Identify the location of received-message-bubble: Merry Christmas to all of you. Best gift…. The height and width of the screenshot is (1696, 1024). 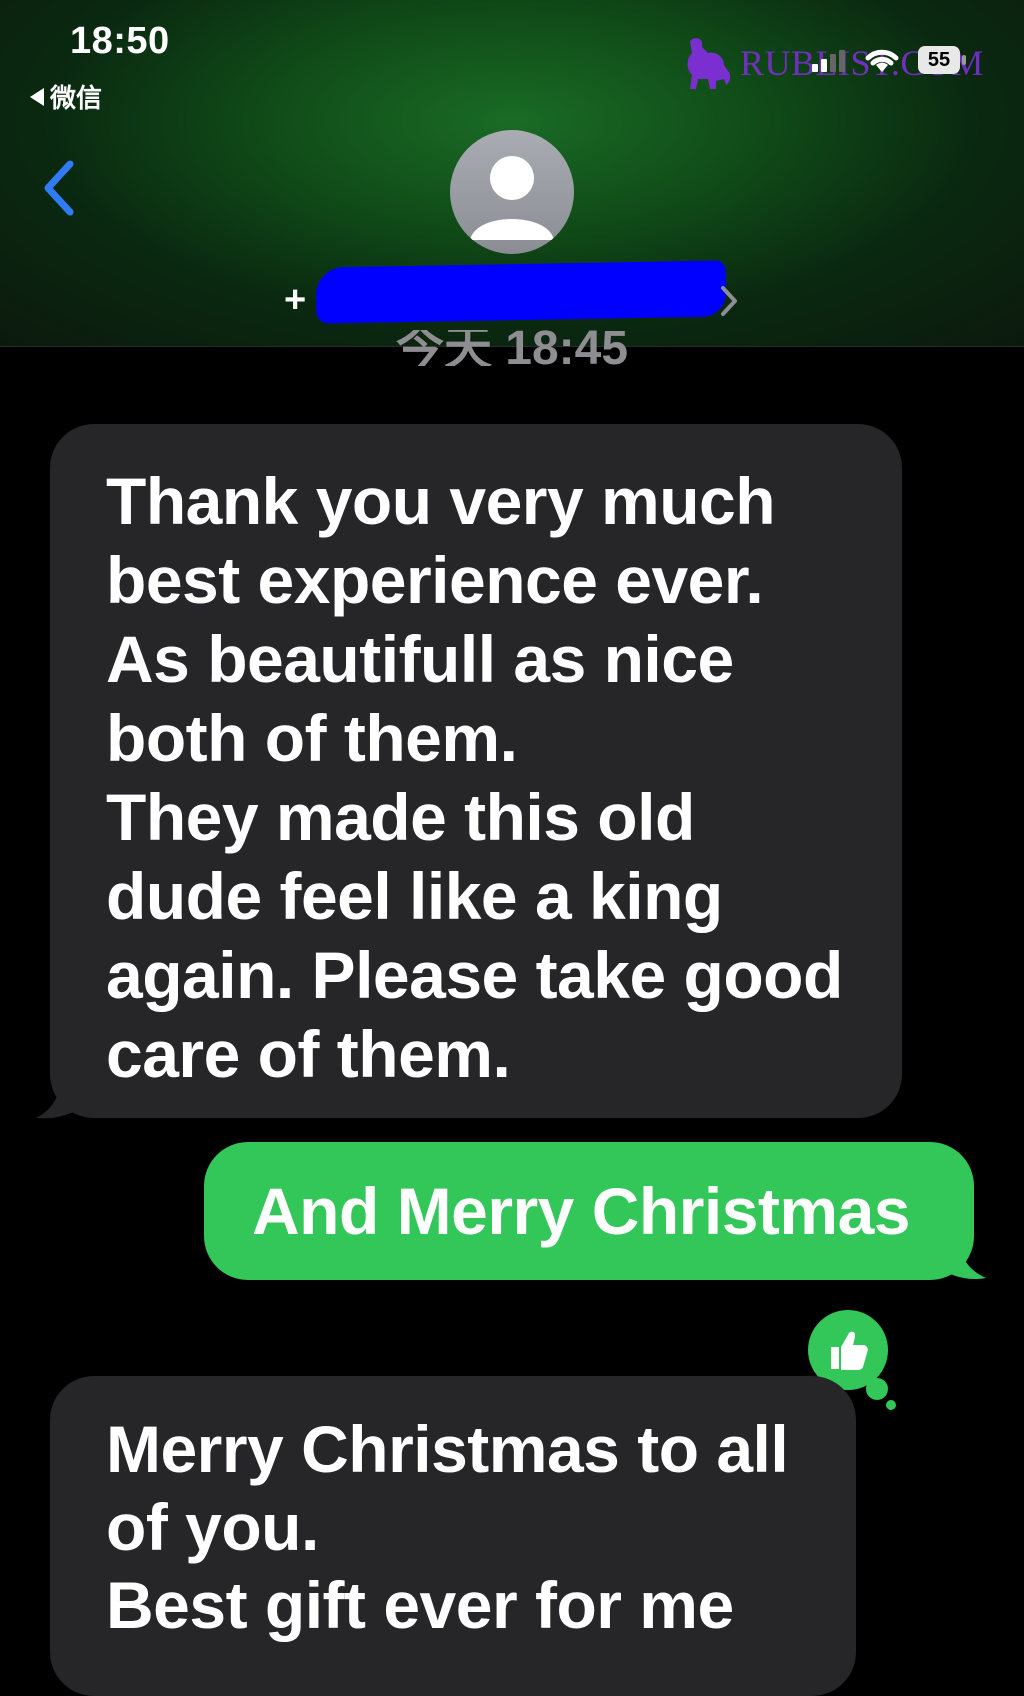
(453, 1536).